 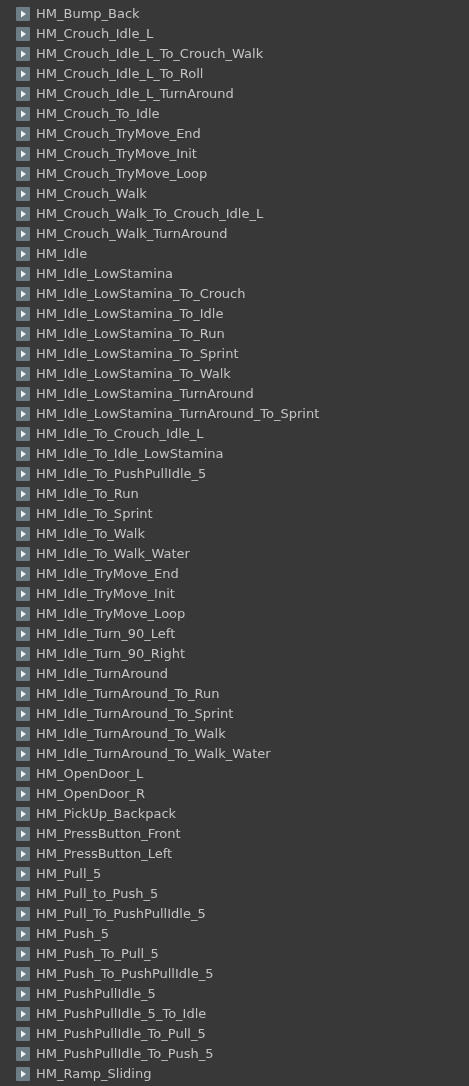 What do you see at coordinates (96, 994) in the screenshot?
I see `clip-name: HM_PushPullIdle_5` at bounding box center [96, 994].